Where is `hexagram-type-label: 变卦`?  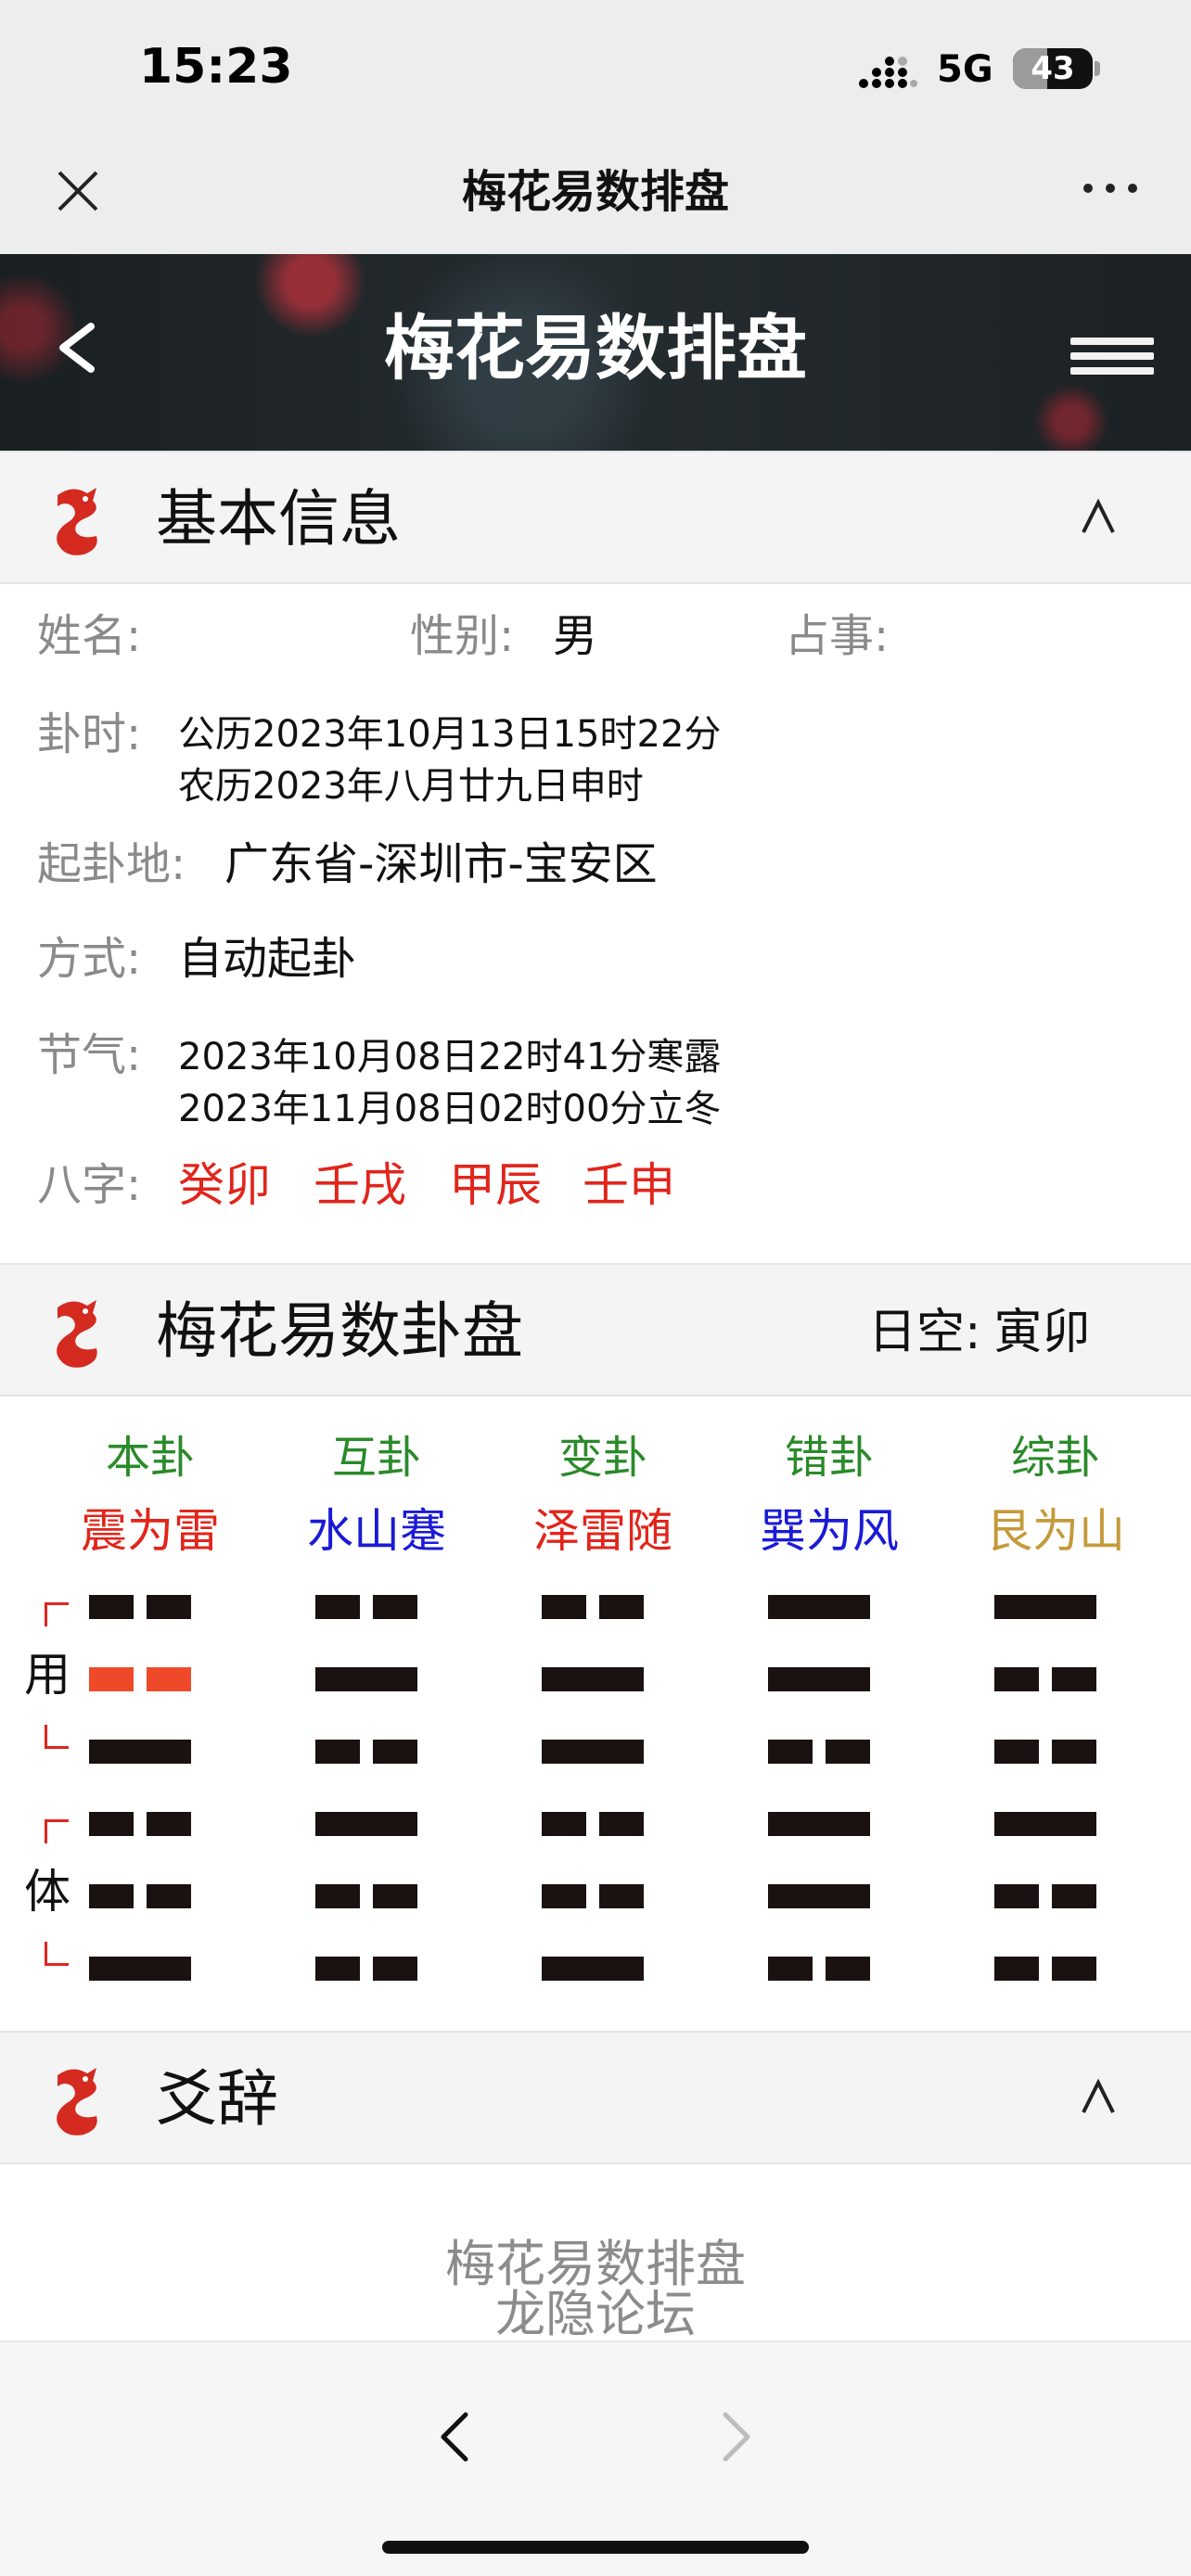
hexagram-type-label: 变卦 is located at coordinates (602, 1458).